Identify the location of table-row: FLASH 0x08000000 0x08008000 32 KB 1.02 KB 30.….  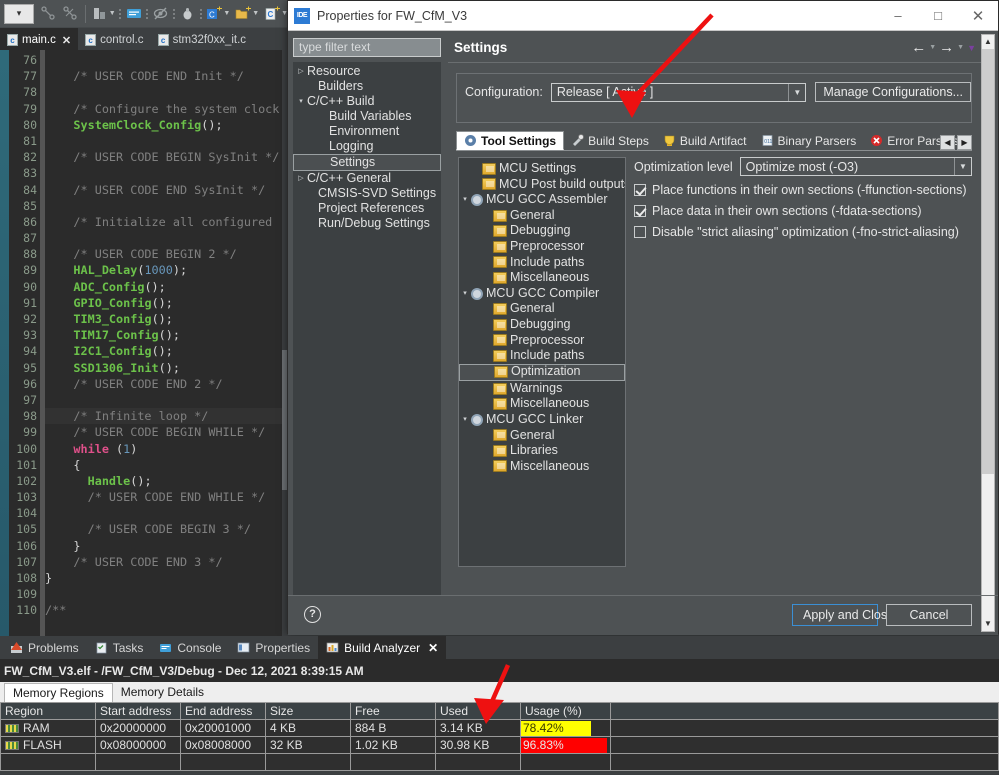
(499, 745).